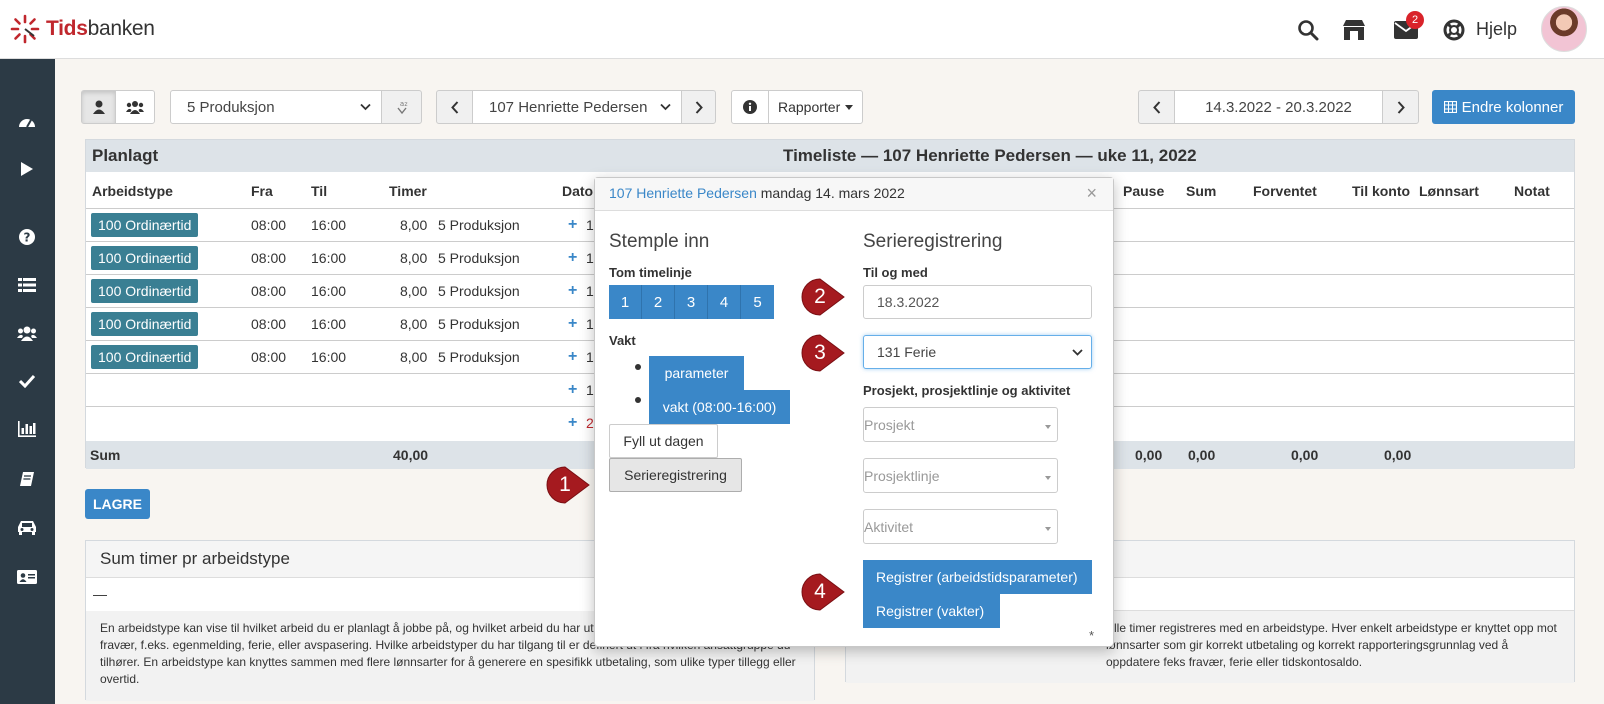 The height and width of the screenshot is (704, 1604). What do you see at coordinates (802, 29) in the screenshot?
I see `top-bar: Tidsbanken 2 Hjelp` at bounding box center [802, 29].